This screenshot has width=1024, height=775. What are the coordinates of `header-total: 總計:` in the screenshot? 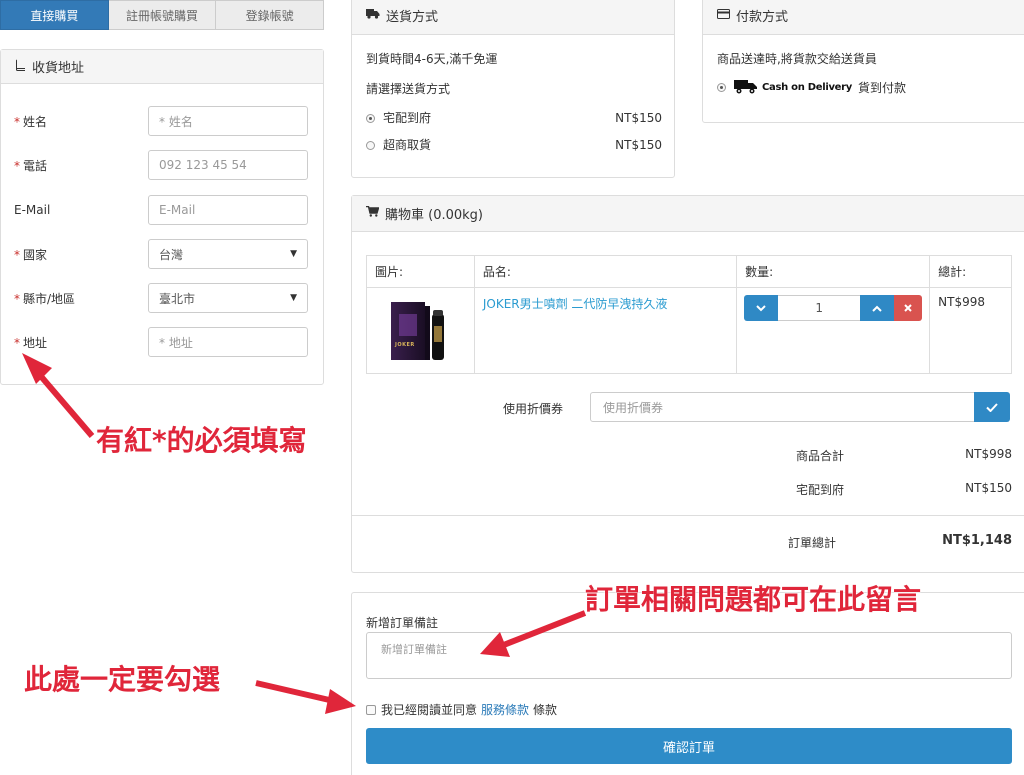 It's located at (970, 271).